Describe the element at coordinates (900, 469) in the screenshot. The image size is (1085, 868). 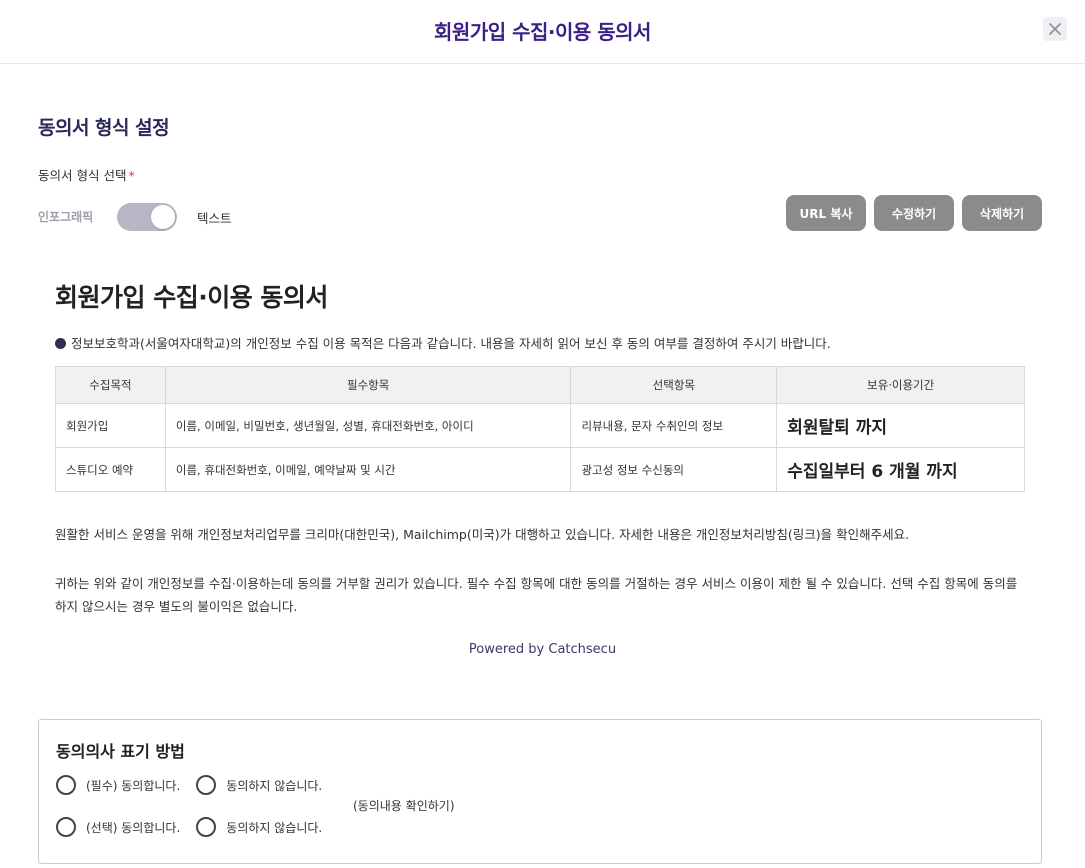
I see `table-cell: 수집일부터 6 개월 까지` at that location.